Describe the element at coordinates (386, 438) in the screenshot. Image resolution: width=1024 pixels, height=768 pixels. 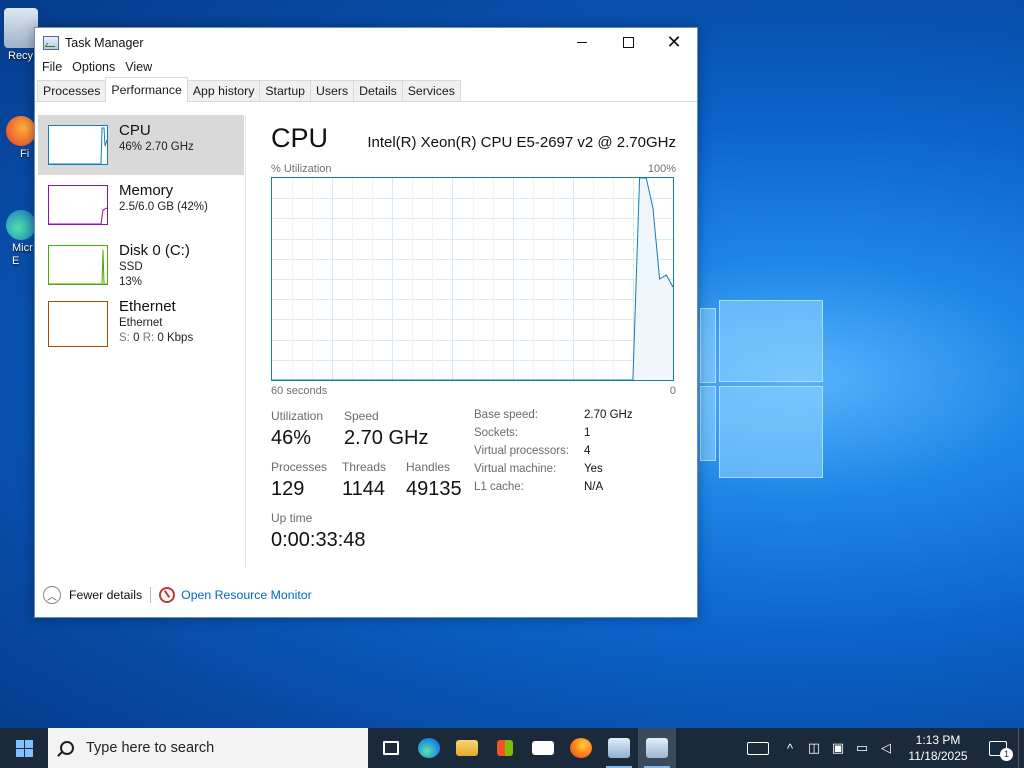
I see `speed-value: 2.70 GHz` at that location.